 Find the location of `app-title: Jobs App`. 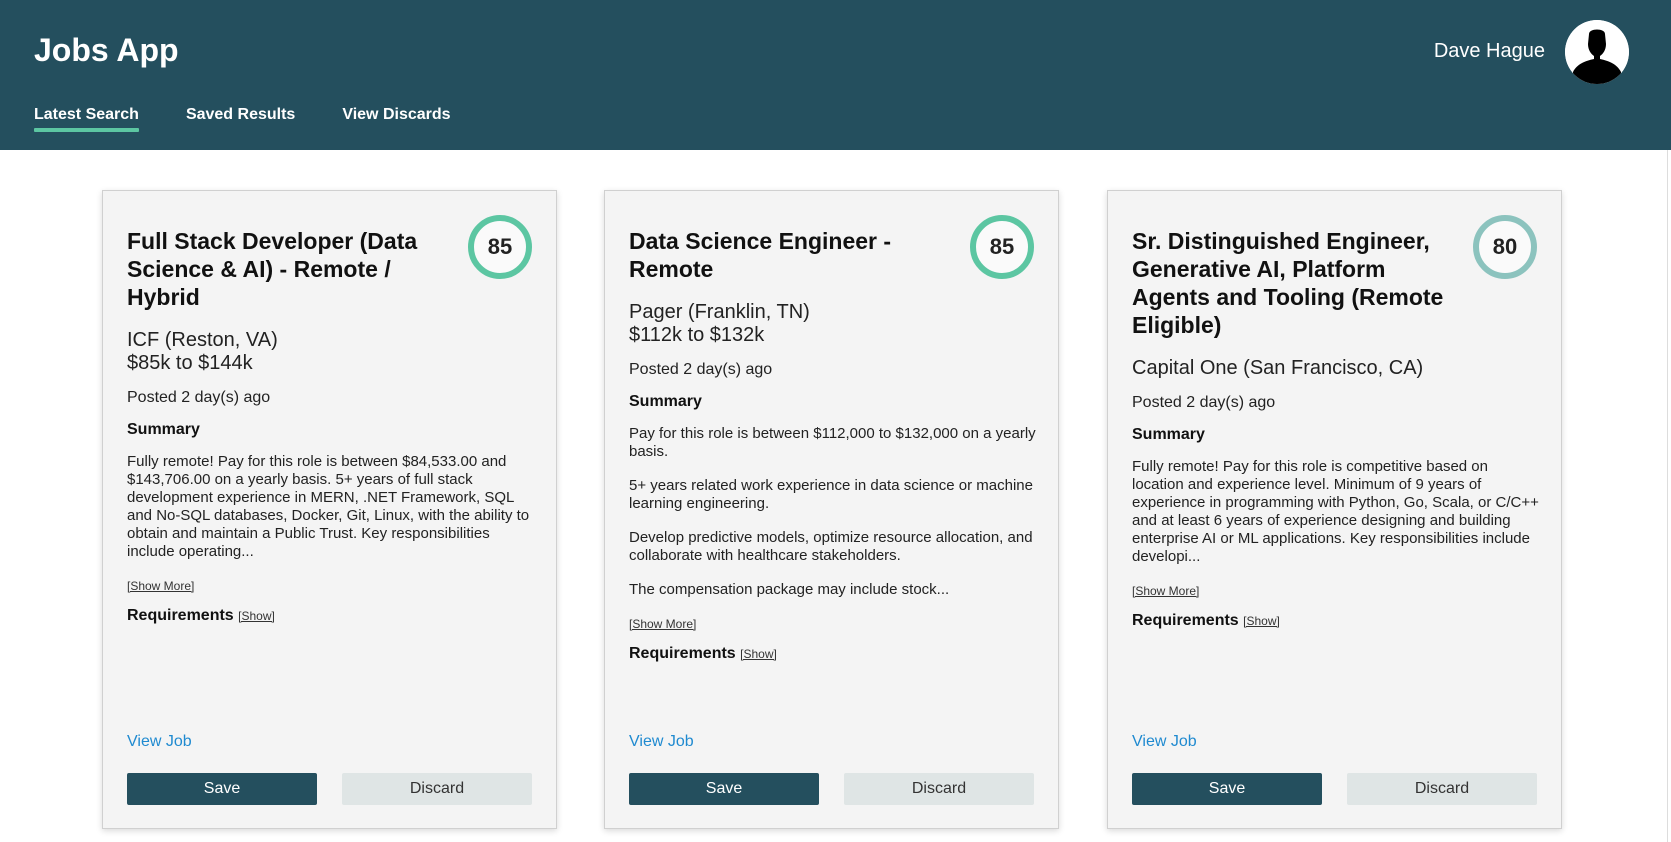

app-title: Jobs App is located at coordinates (106, 50).